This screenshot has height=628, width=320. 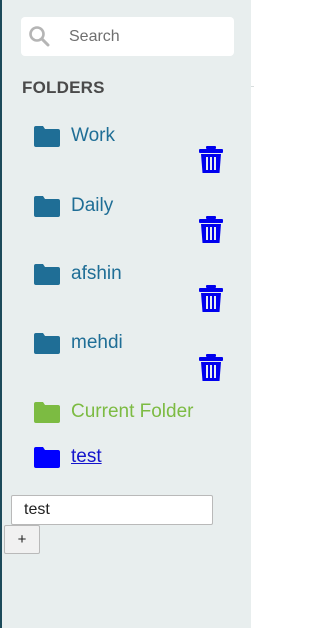 What do you see at coordinates (149, 36) in the screenshot?
I see `search-input` at bounding box center [149, 36].